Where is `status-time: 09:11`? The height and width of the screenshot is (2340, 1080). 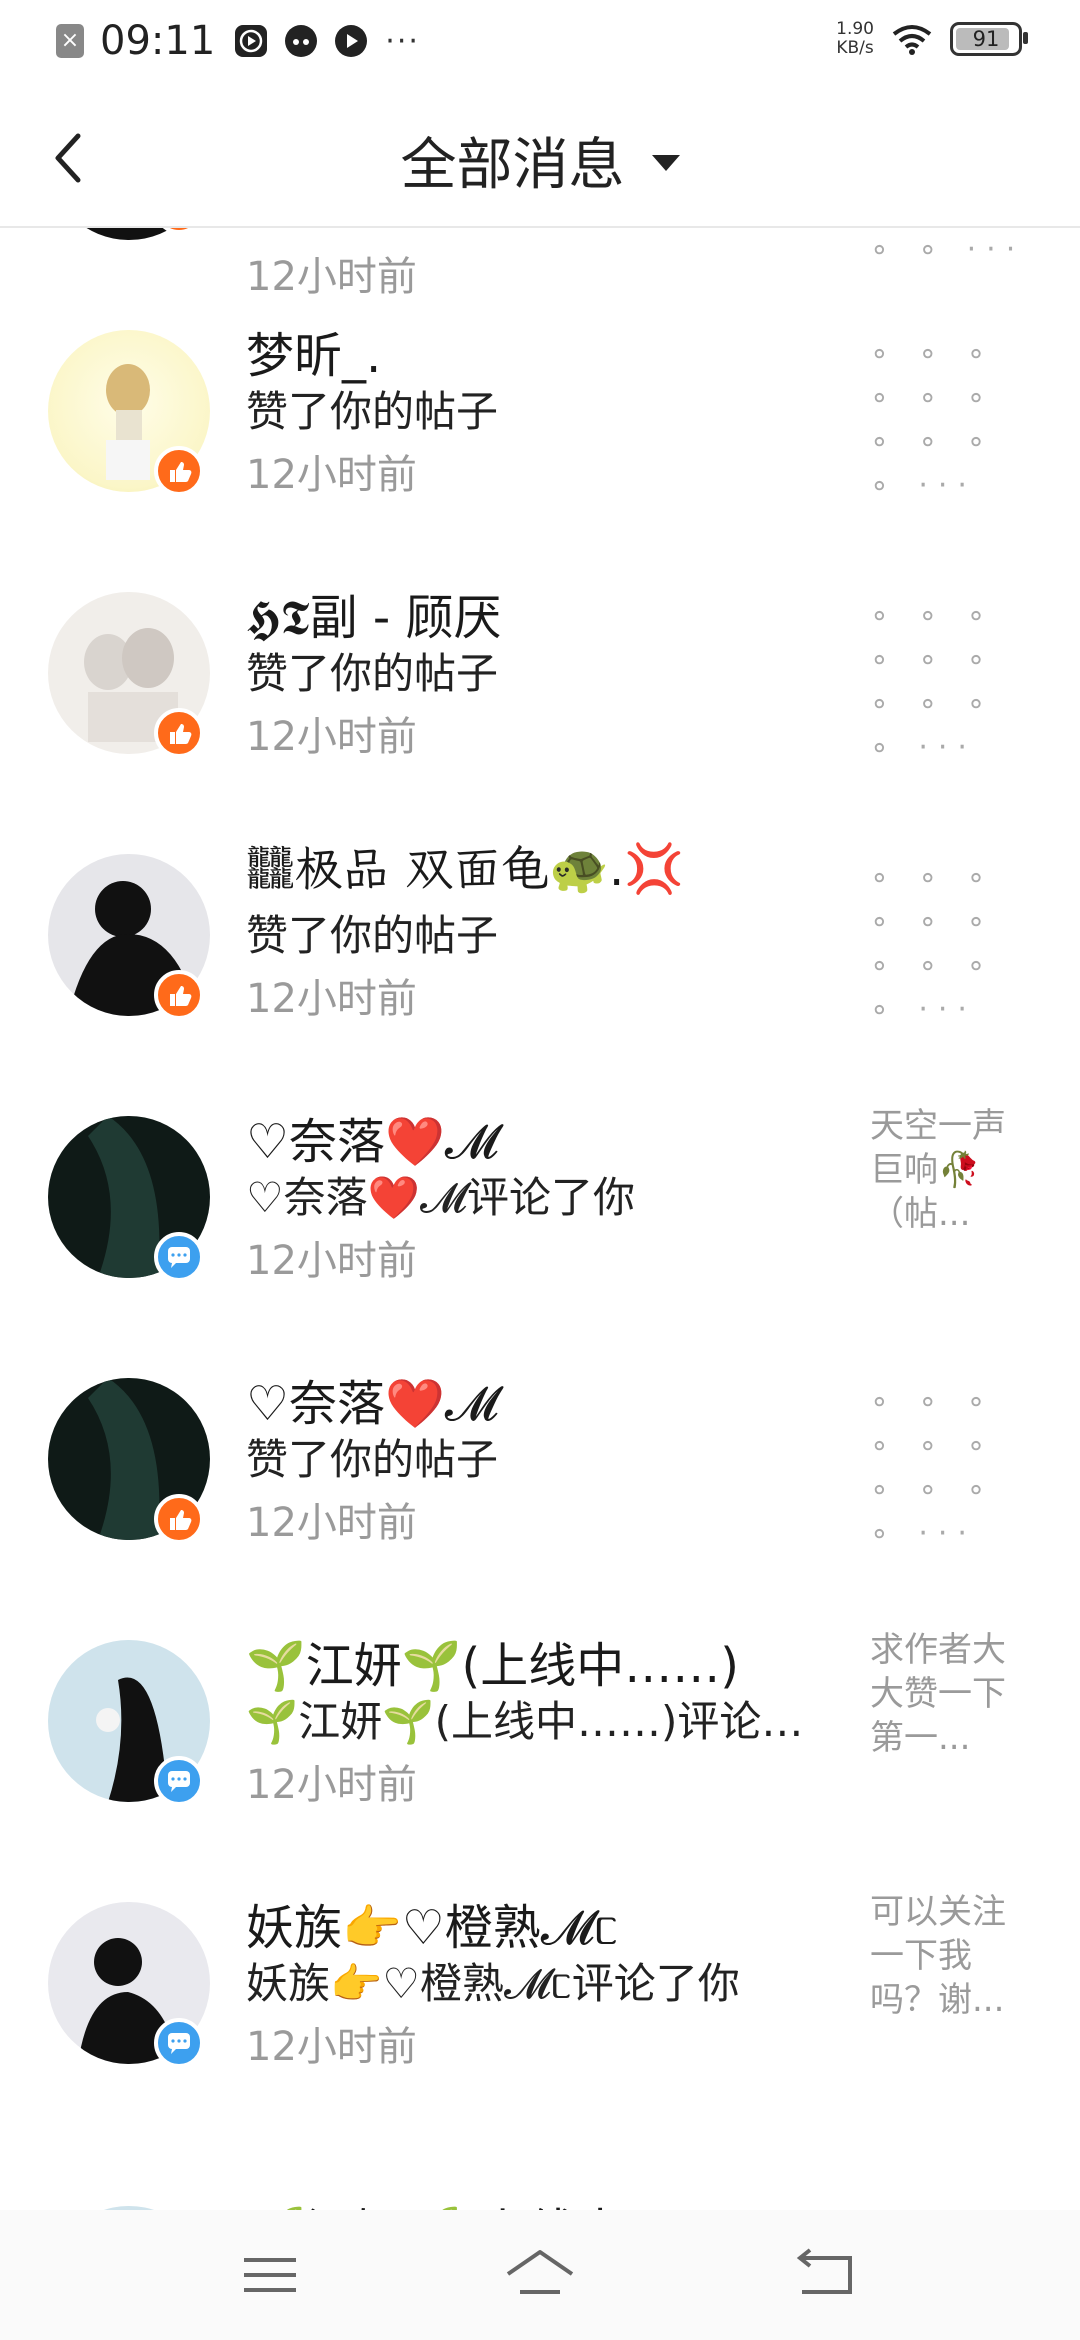 status-time: 09:11 is located at coordinates (158, 41).